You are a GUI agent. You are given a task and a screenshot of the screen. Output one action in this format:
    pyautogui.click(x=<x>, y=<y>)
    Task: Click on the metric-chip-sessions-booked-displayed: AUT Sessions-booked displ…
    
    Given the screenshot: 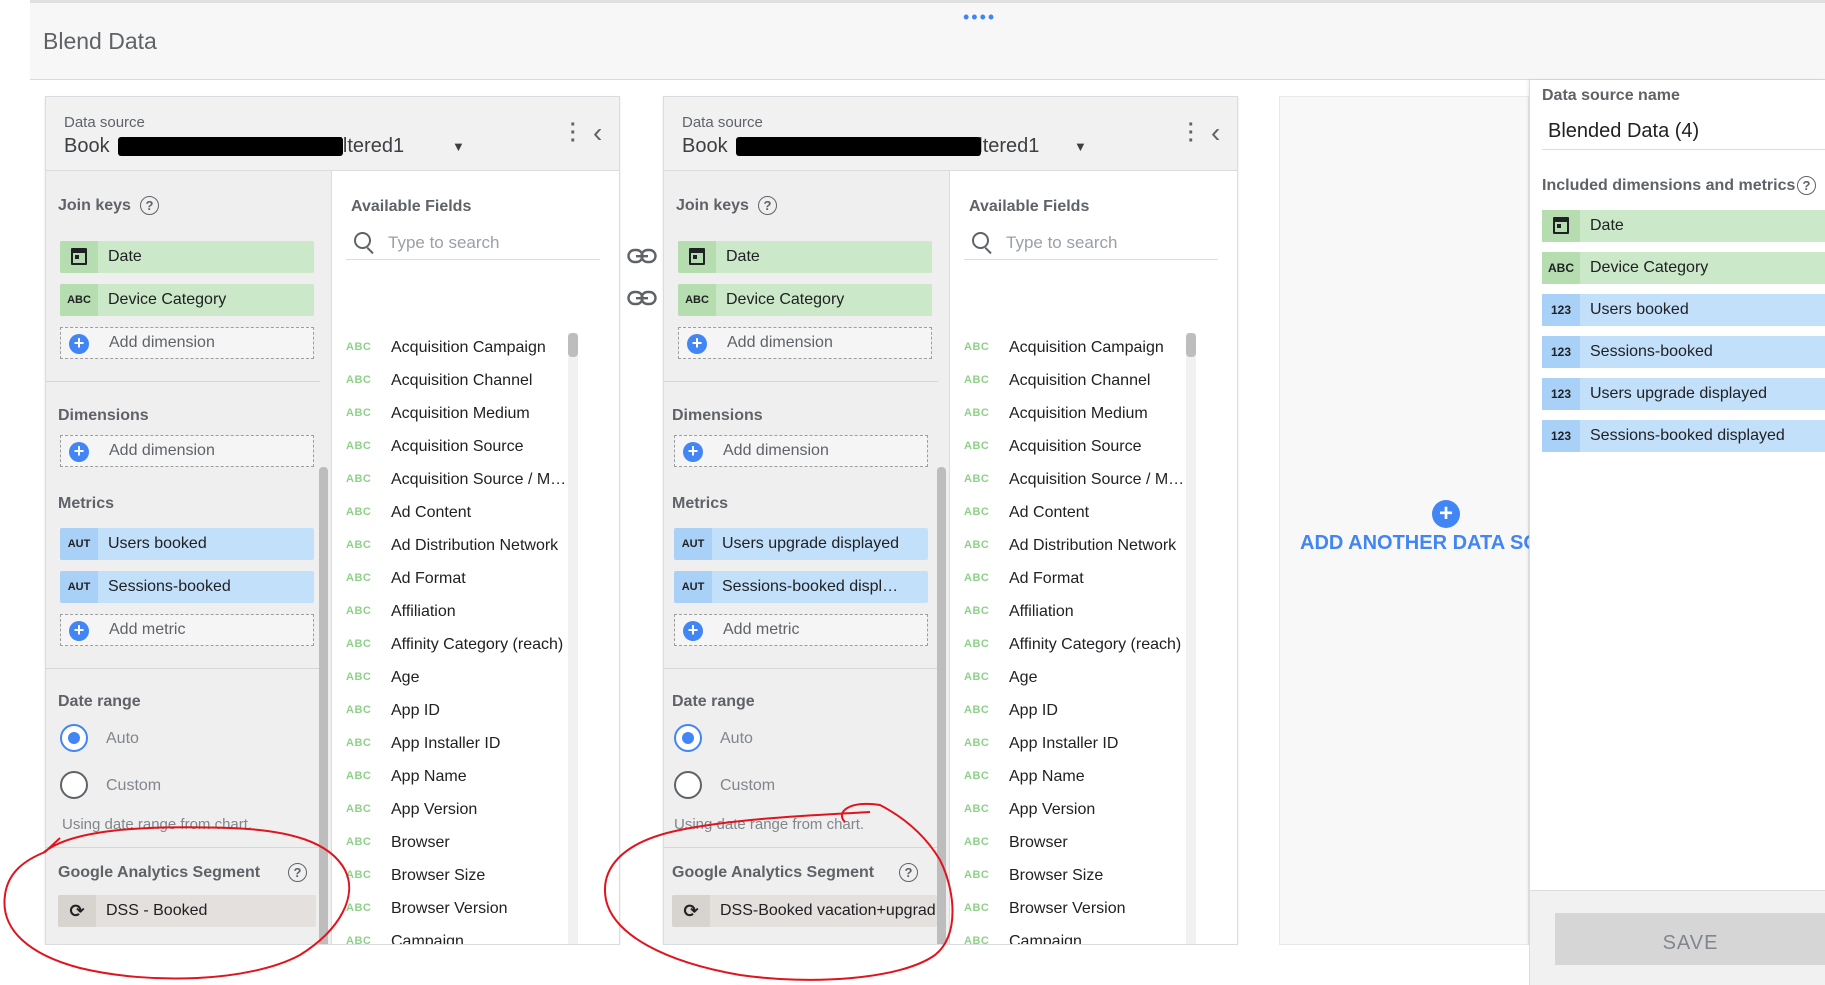 What is the action you would take?
    pyautogui.click(x=801, y=587)
    